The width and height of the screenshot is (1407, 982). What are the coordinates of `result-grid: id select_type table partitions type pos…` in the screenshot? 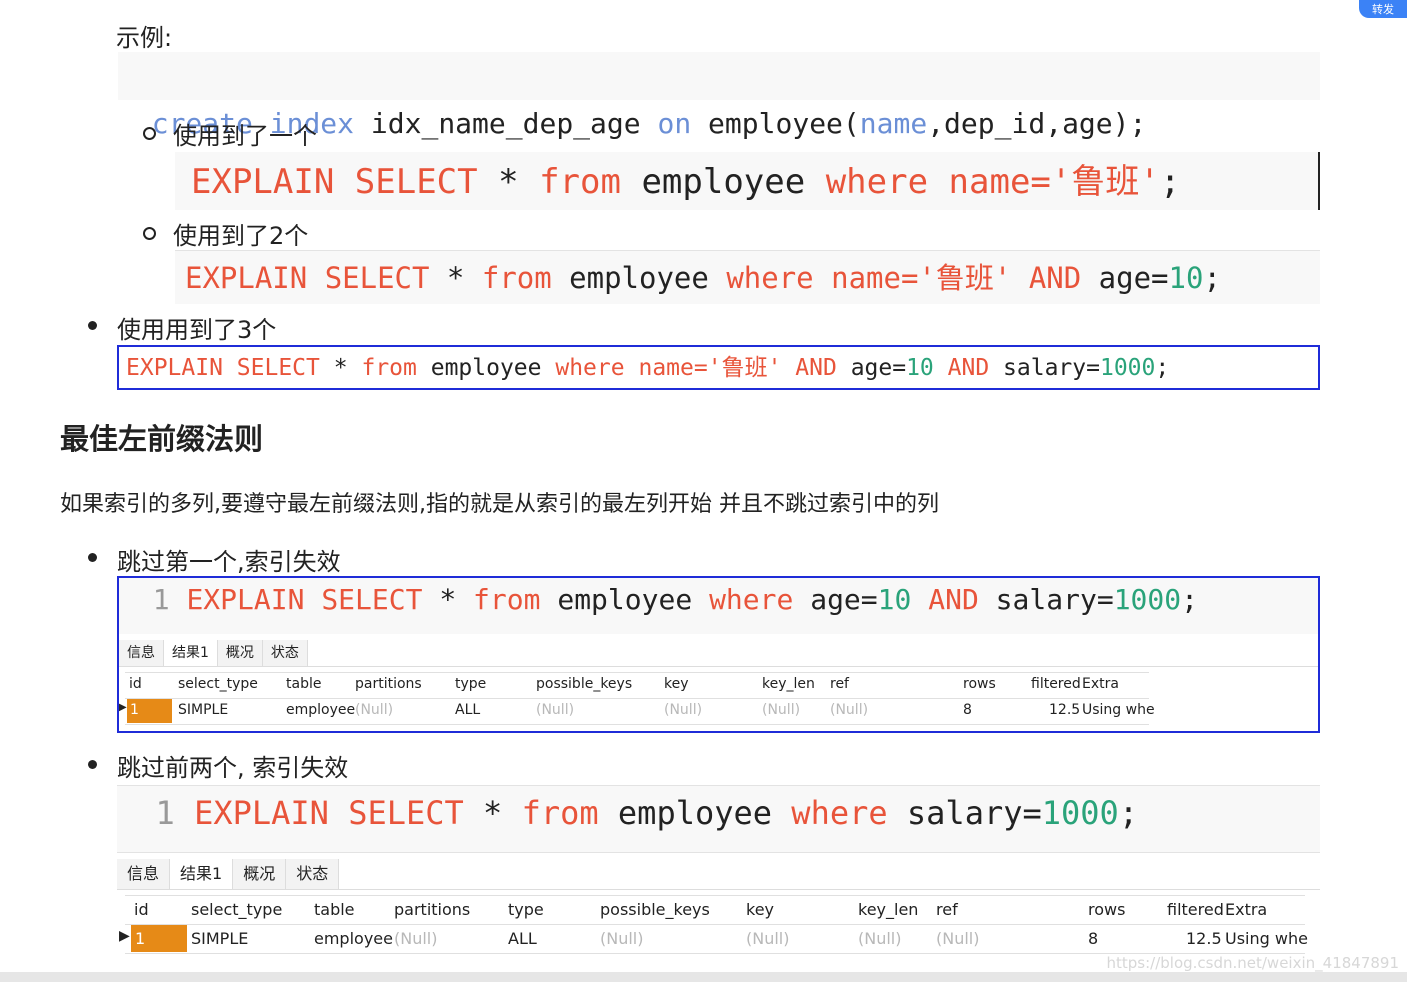 It's located at (712, 924).